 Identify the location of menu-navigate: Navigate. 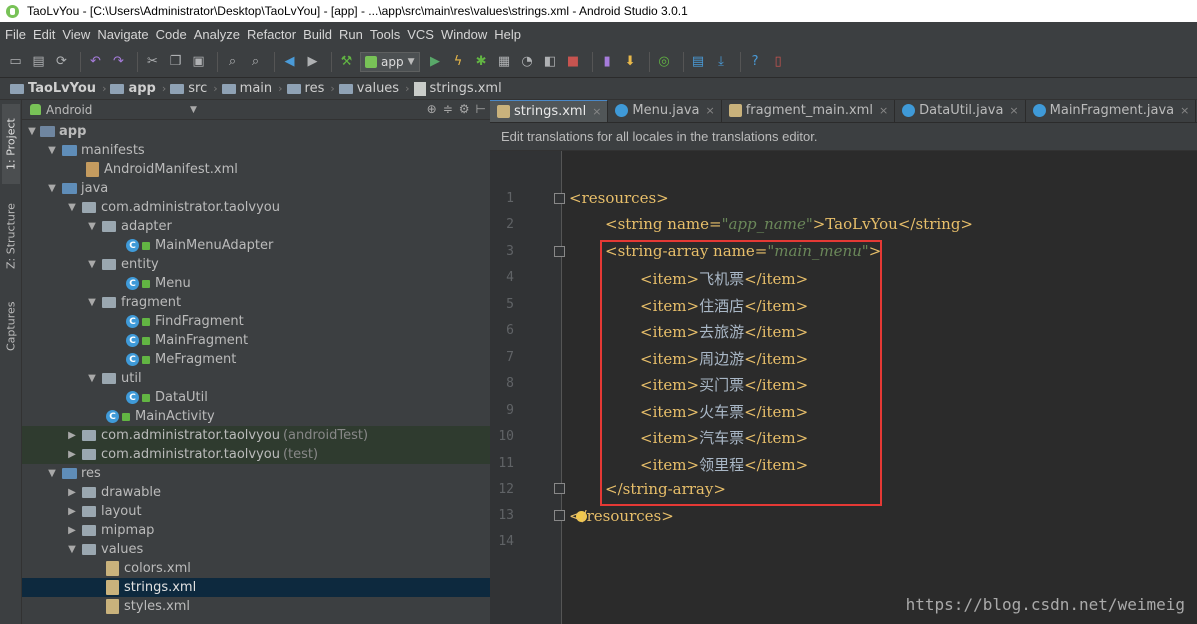
(123, 34).